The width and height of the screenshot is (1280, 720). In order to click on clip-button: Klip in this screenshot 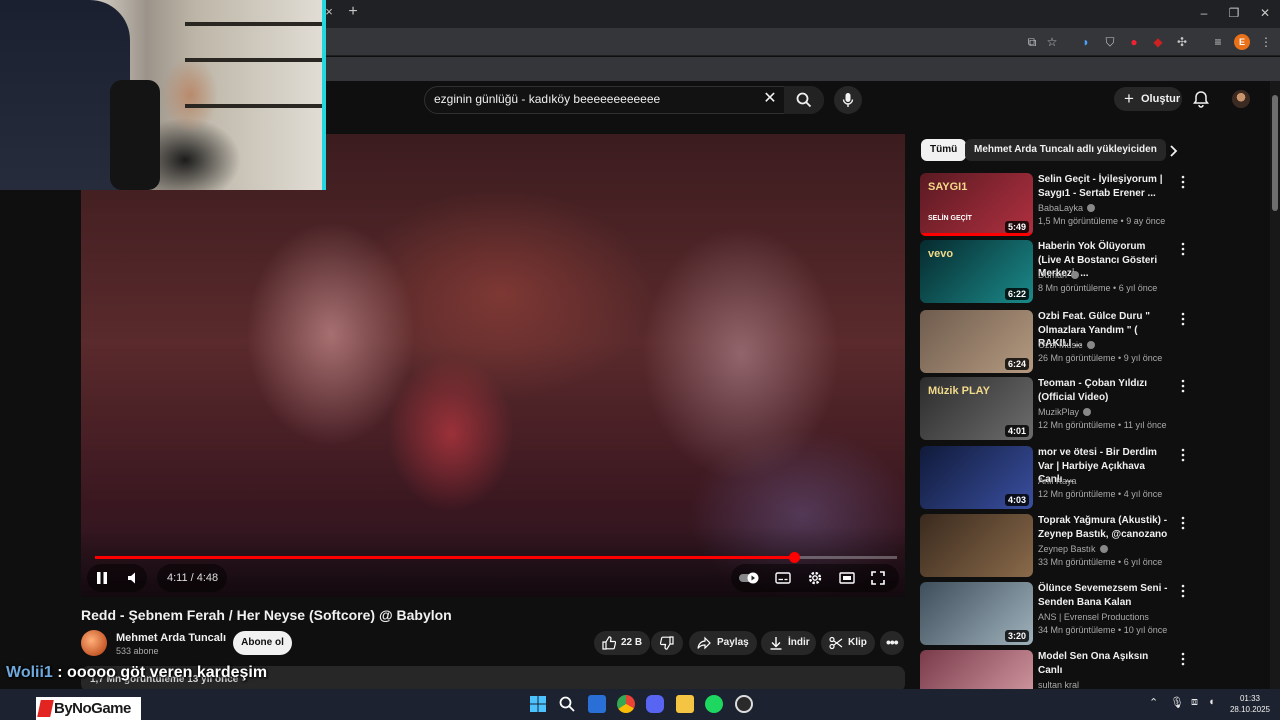, I will do `click(848, 643)`.